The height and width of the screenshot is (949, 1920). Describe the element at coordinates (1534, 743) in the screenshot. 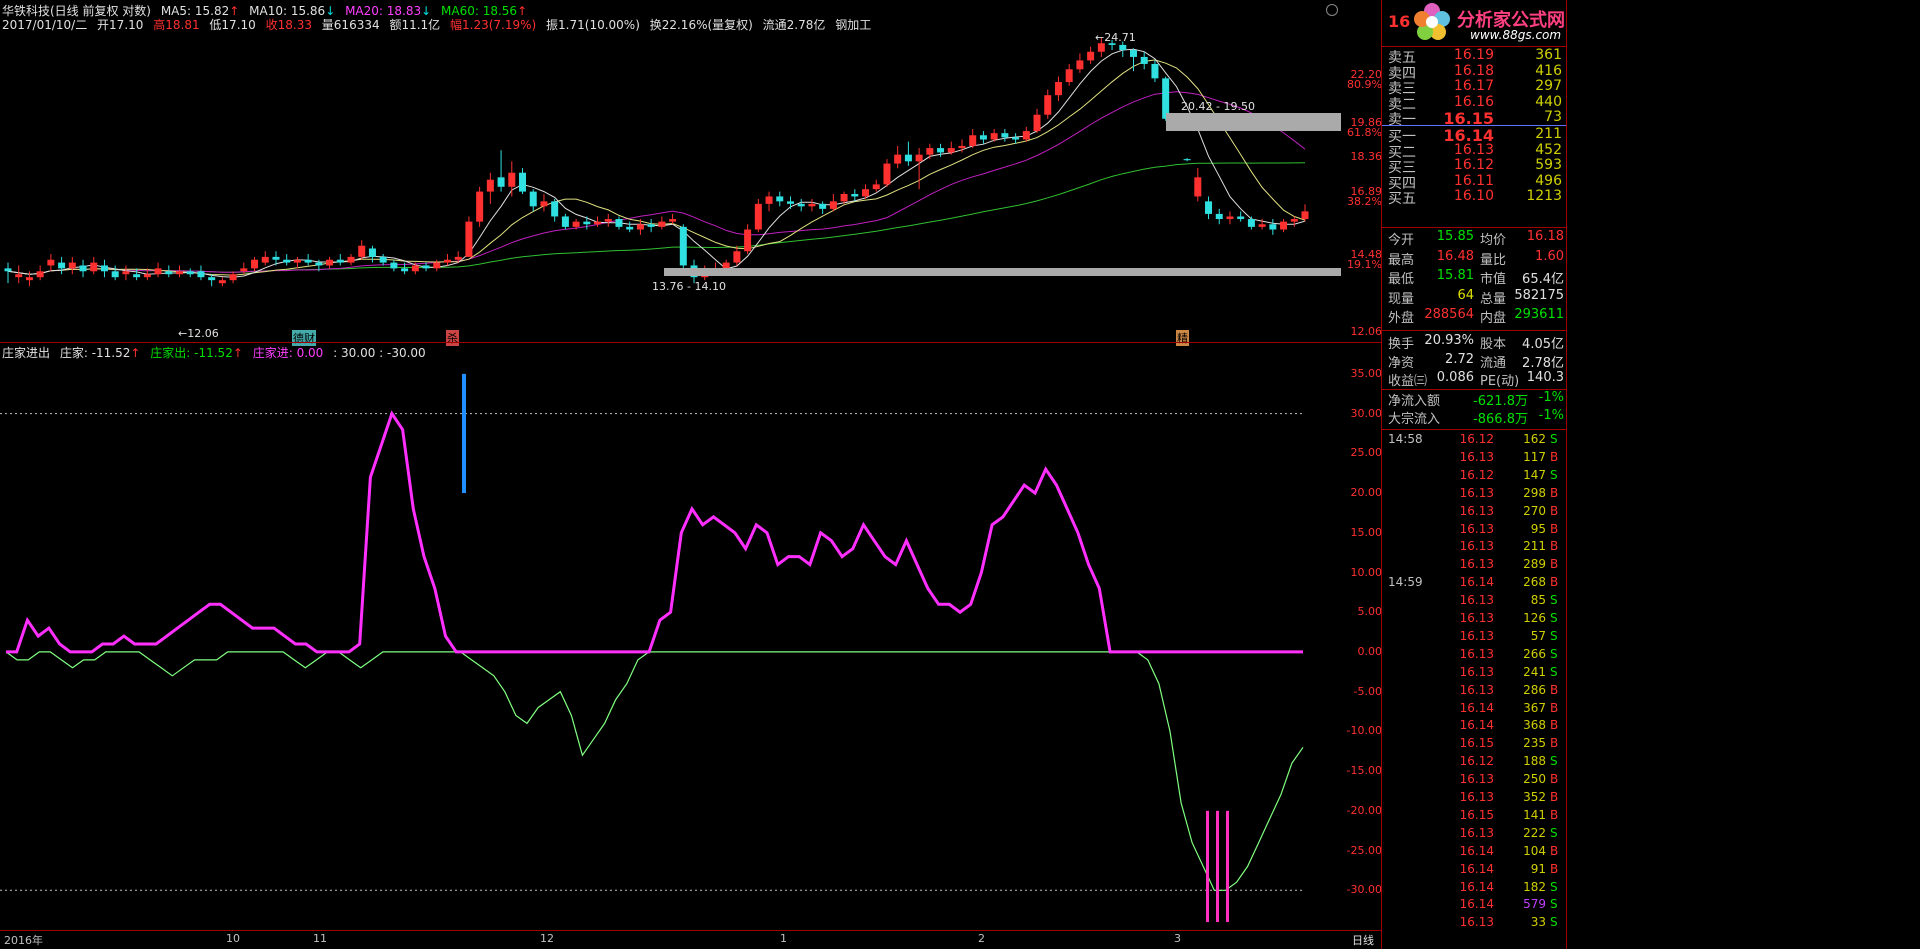

I see `tick-volume: 235` at that location.